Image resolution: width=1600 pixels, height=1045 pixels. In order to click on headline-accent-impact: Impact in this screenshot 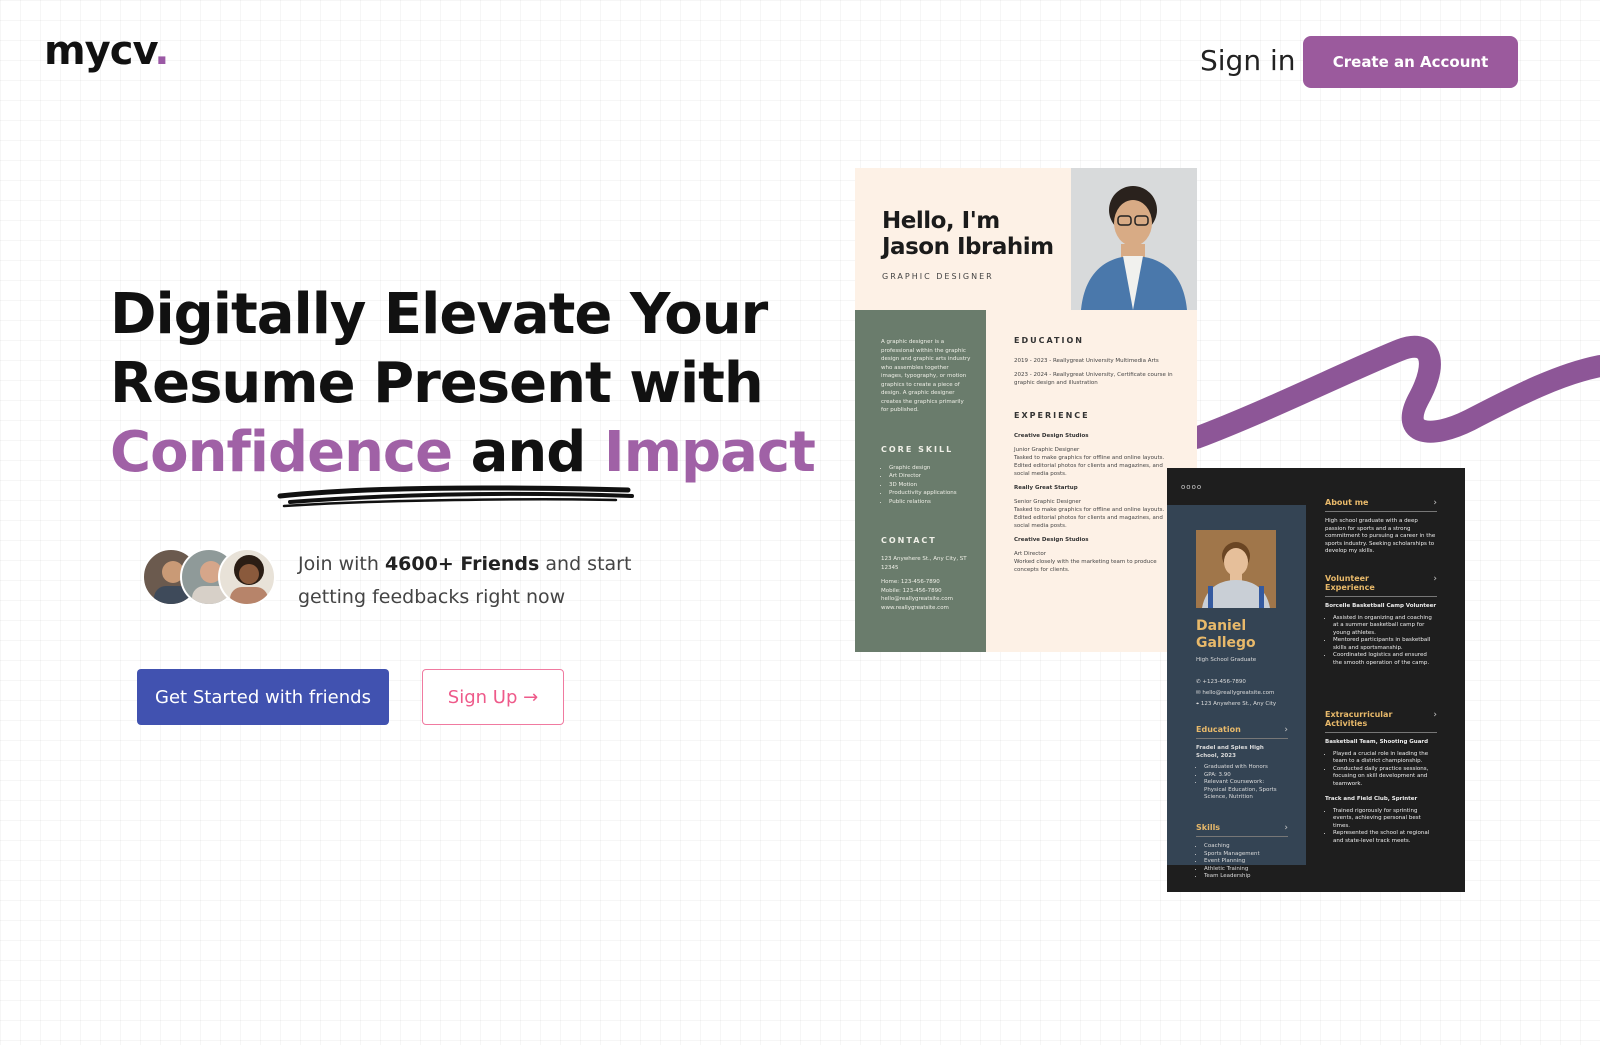, I will do `click(709, 452)`.